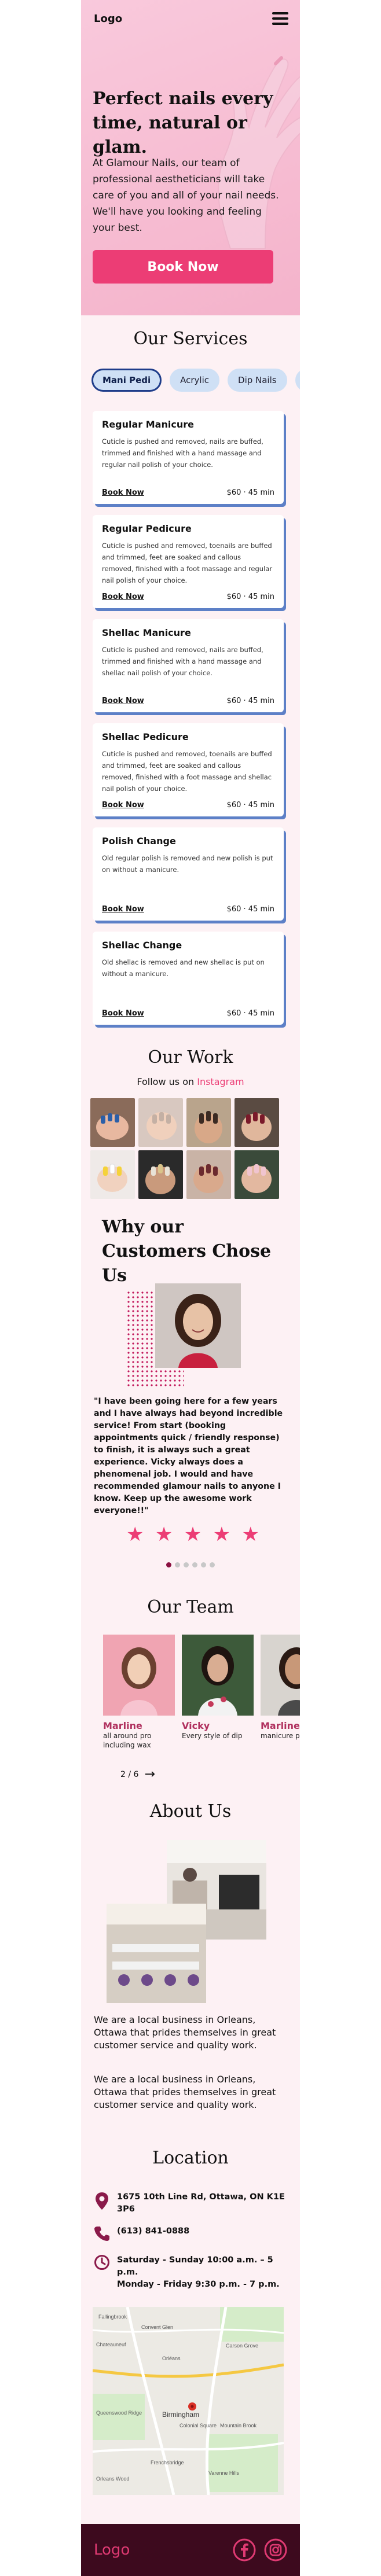  What do you see at coordinates (257, 380) in the screenshot?
I see `tab-dip-nails: Dip Nails` at bounding box center [257, 380].